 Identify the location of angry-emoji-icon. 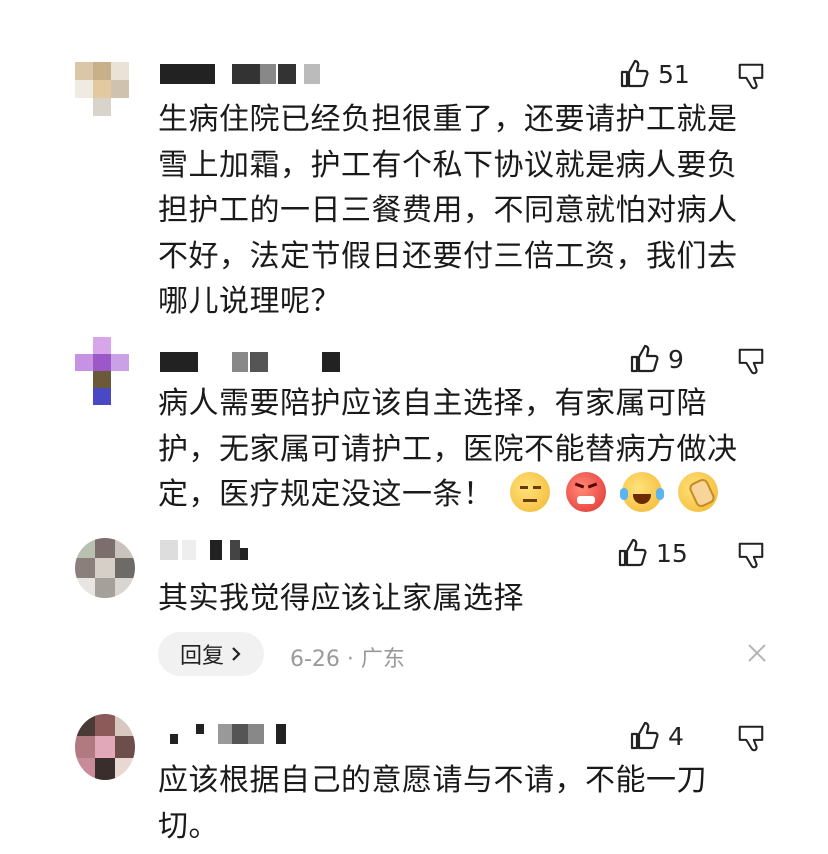
(585, 492).